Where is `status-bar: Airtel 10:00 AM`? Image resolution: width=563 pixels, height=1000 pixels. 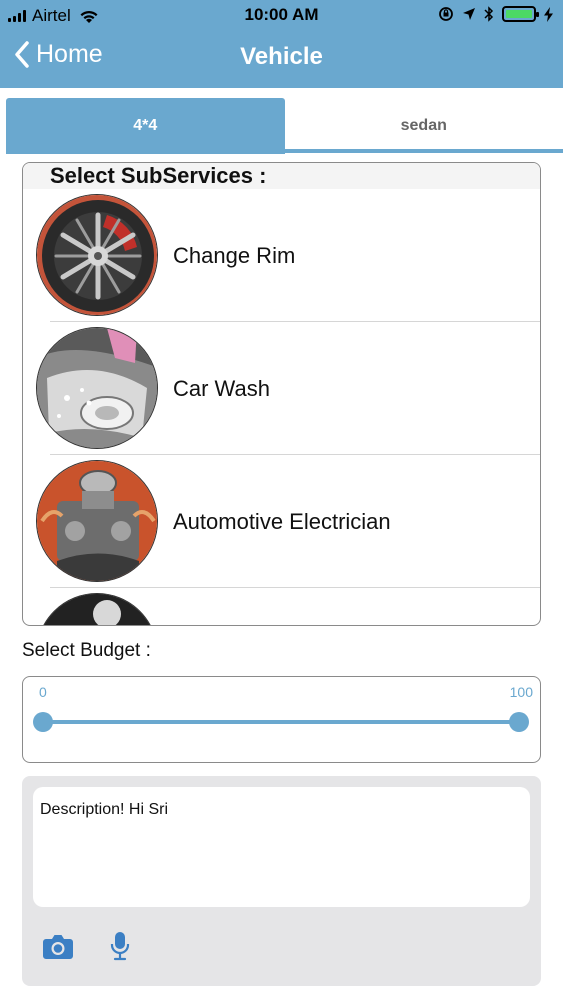
status-bar: Airtel 10:00 AM is located at coordinates (281, 15).